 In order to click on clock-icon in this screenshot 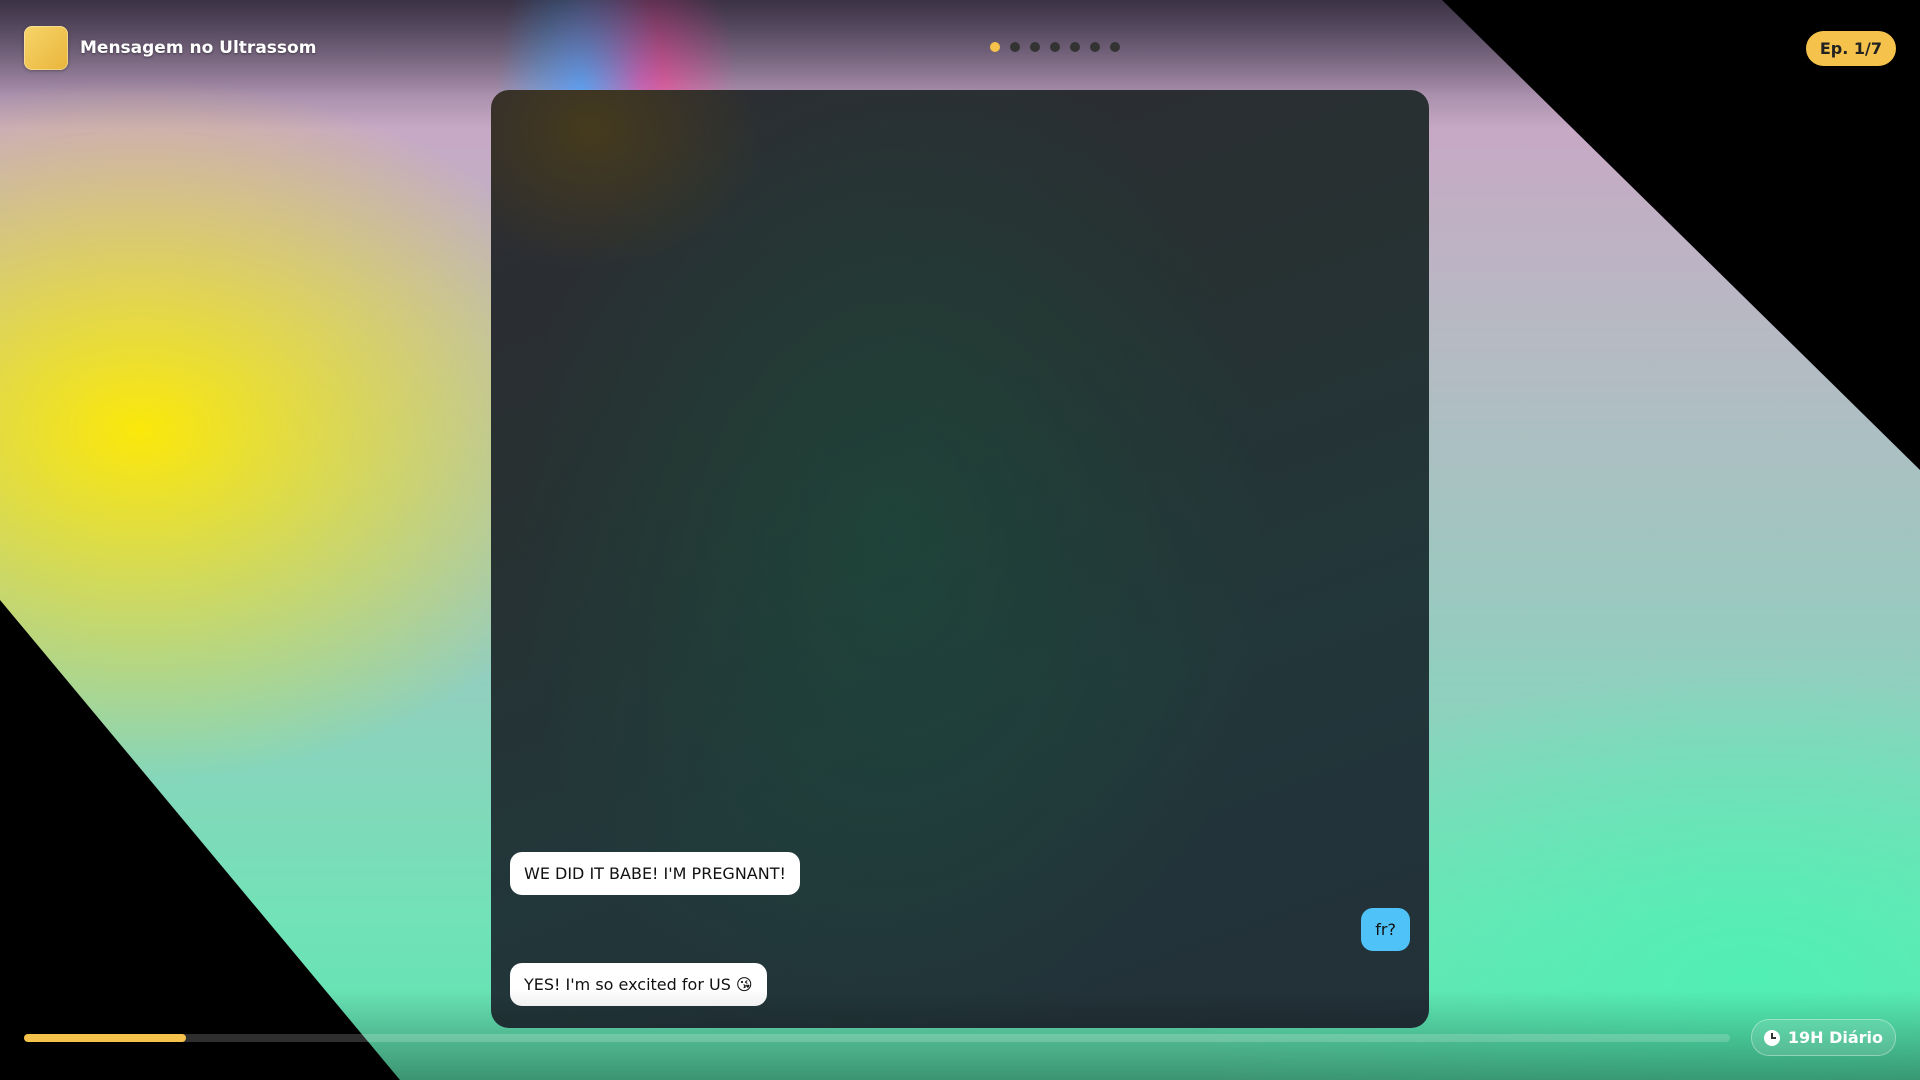, I will do `click(1771, 1037)`.